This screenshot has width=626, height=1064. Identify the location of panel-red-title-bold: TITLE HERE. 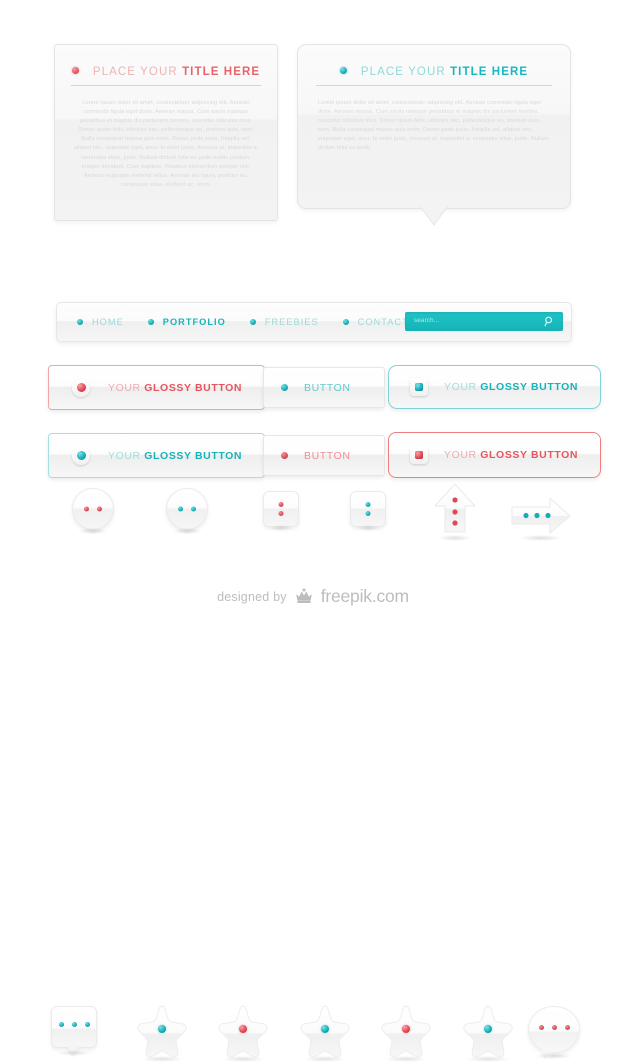
(221, 71).